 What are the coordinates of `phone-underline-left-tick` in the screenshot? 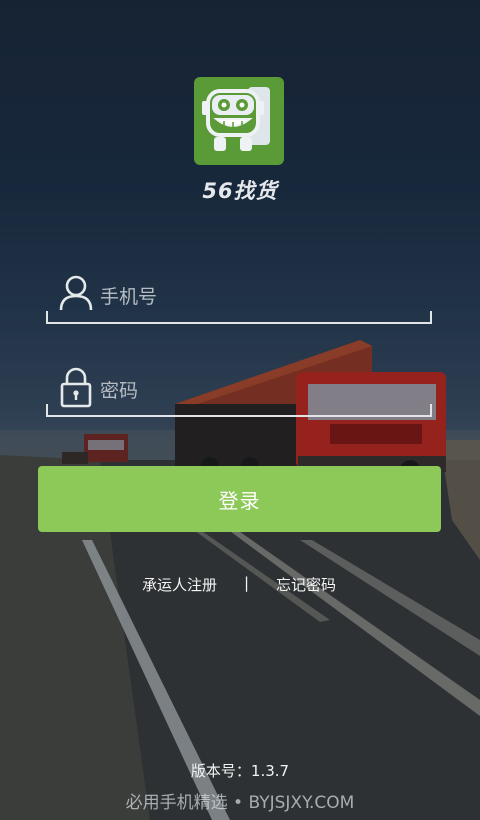 It's located at (47, 317).